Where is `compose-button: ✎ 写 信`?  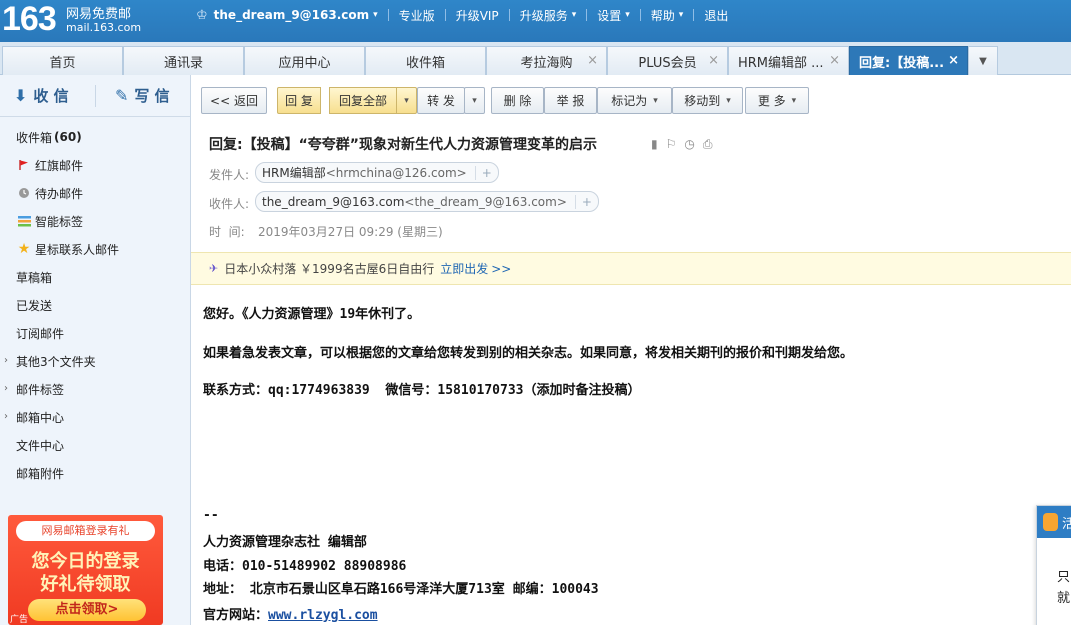
compose-button: ✎ 写 信 is located at coordinates (142, 95).